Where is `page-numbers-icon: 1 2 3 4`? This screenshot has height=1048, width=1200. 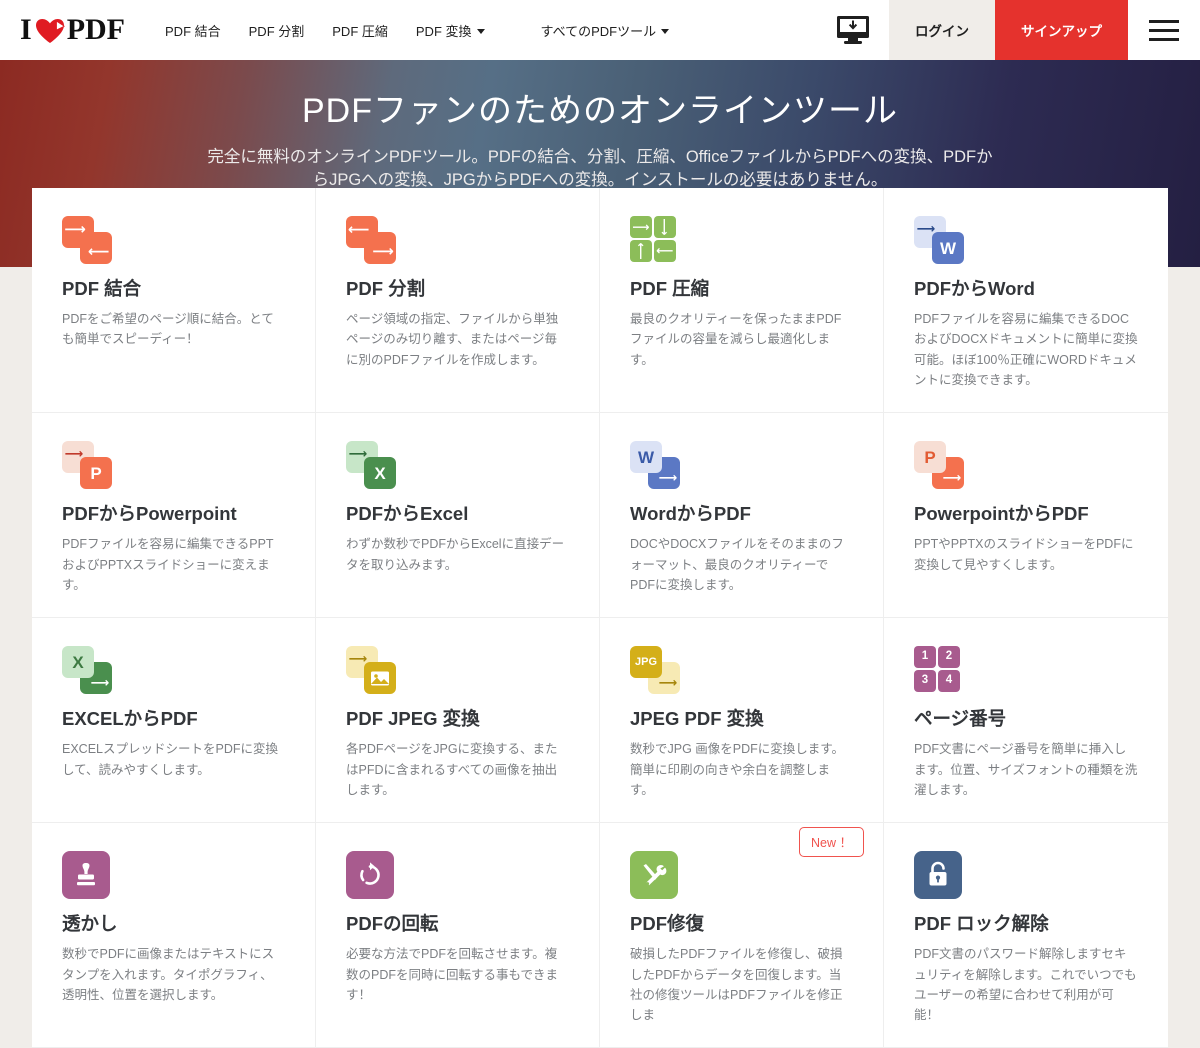
page-numbers-icon: 1 2 3 4 is located at coordinates (942, 670).